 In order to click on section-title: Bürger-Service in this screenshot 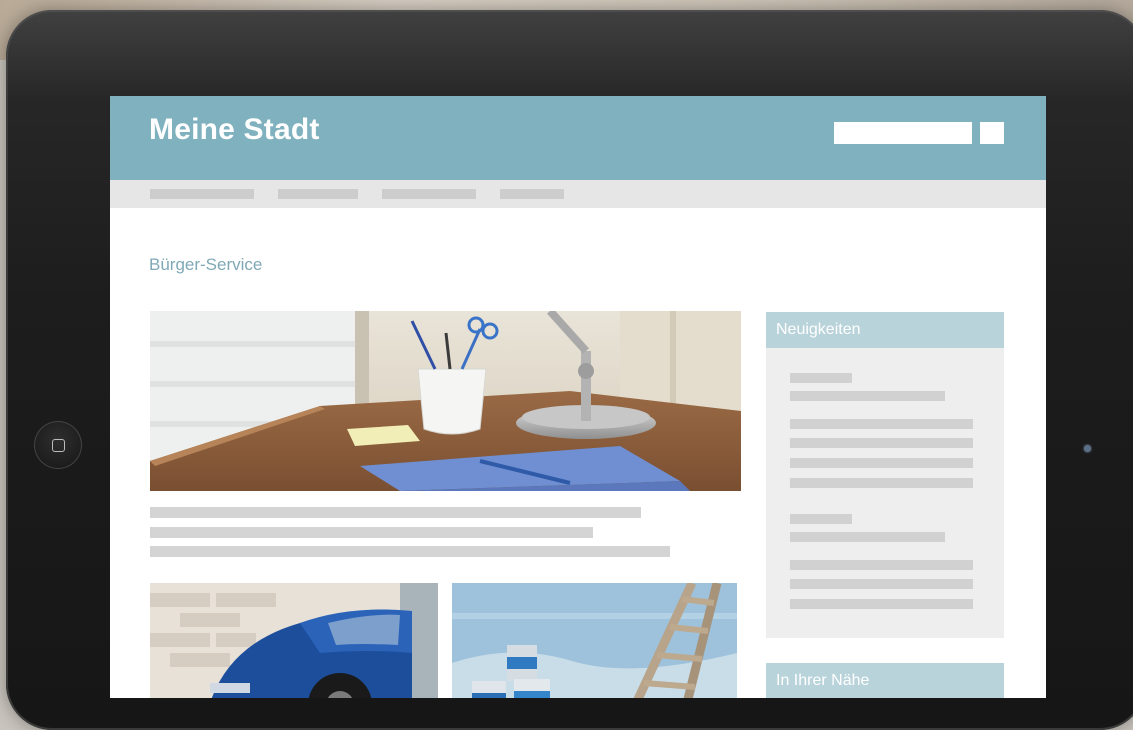, I will do `click(205, 265)`.